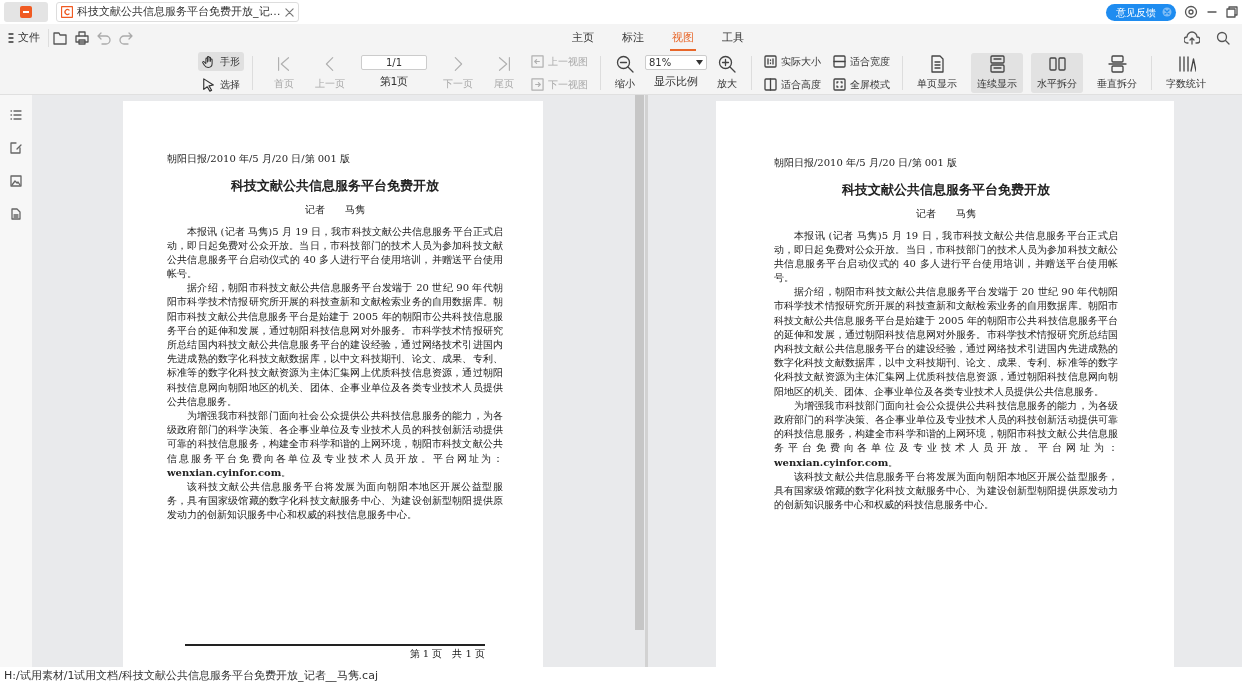  What do you see at coordinates (24, 38) in the screenshot?
I see `file-menu-button: 文件` at bounding box center [24, 38].